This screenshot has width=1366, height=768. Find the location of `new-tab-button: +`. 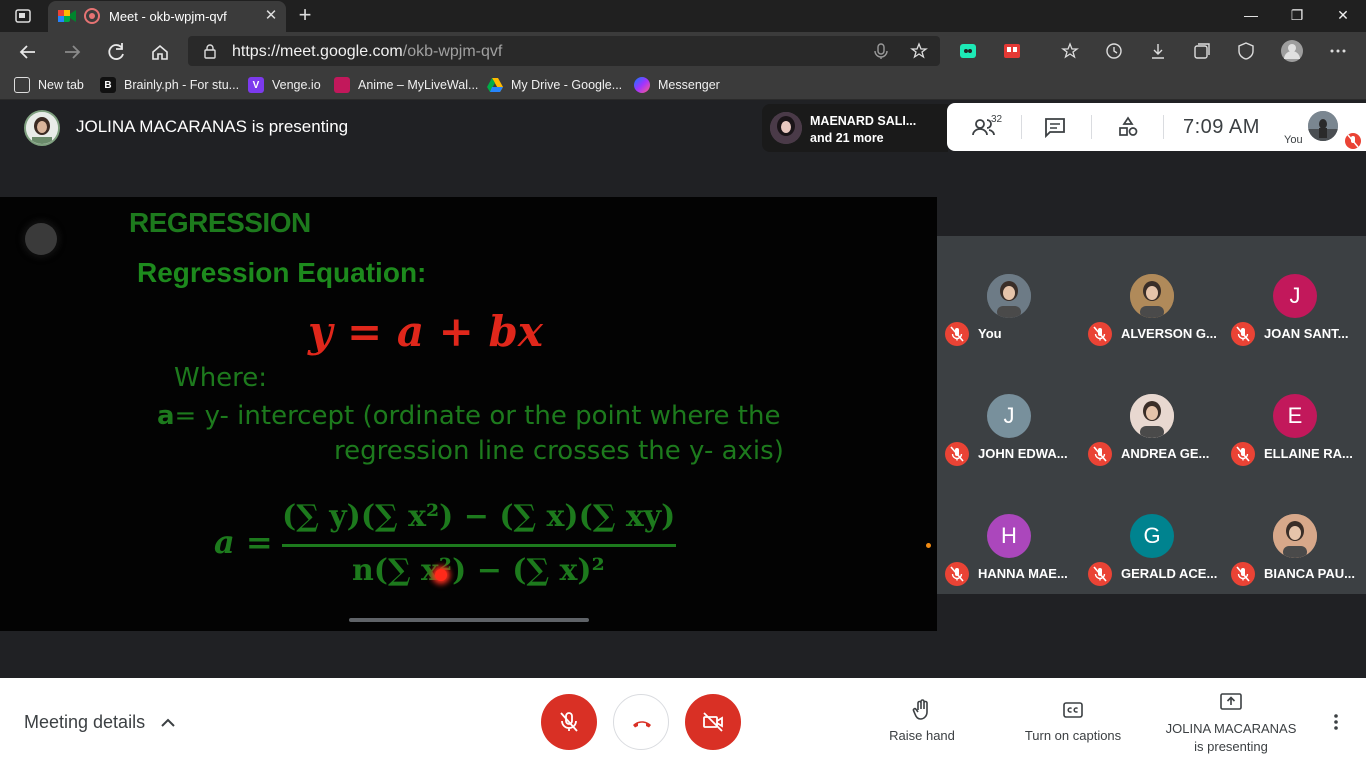

new-tab-button: + is located at coordinates (305, 15).